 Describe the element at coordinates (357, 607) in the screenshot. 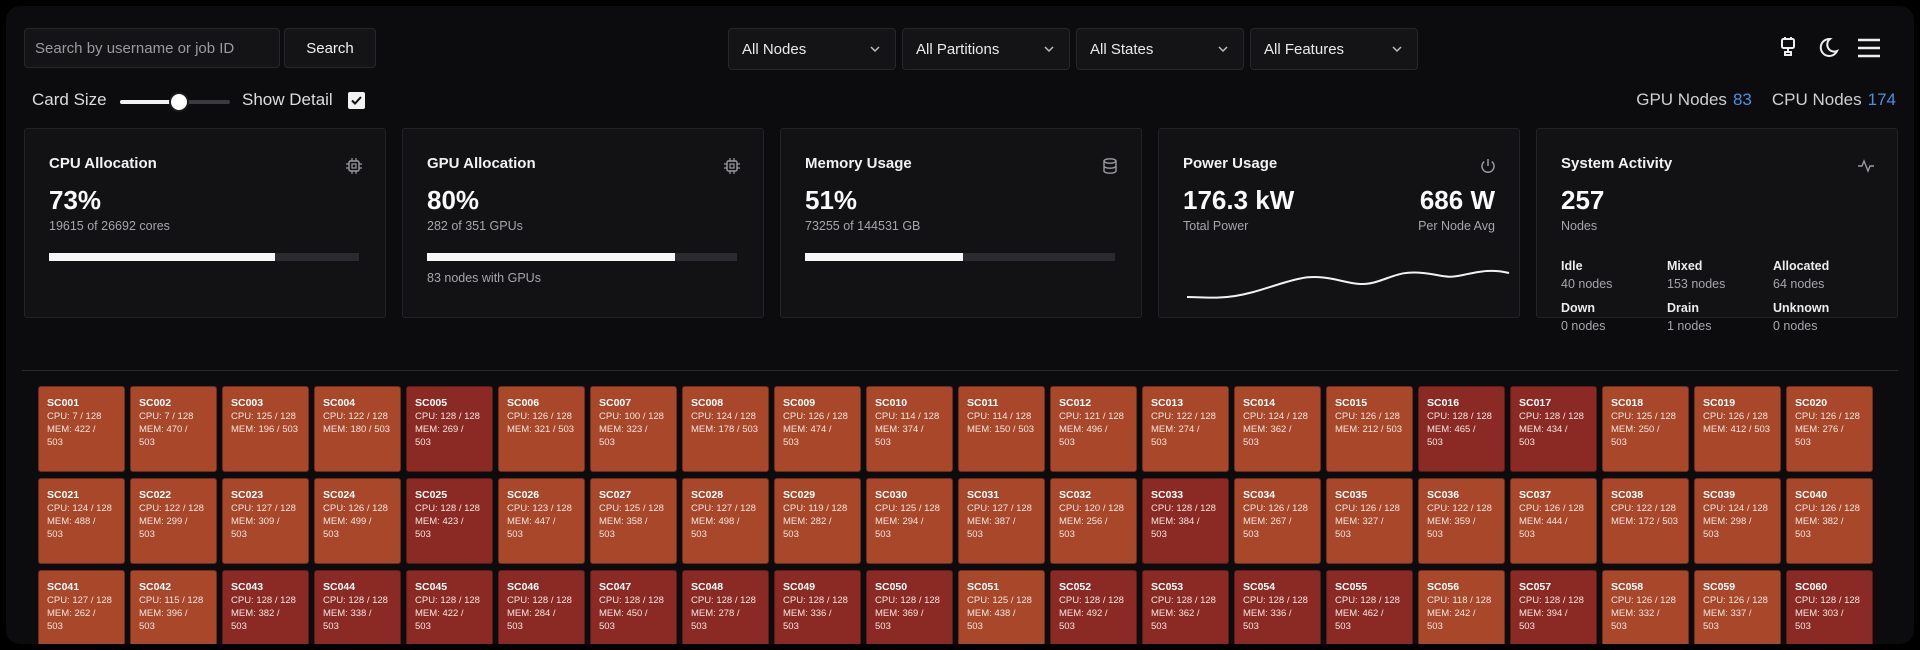

I see `node-card: SC044 CPU: 128 / 128 MEM: 338 / 503` at that location.